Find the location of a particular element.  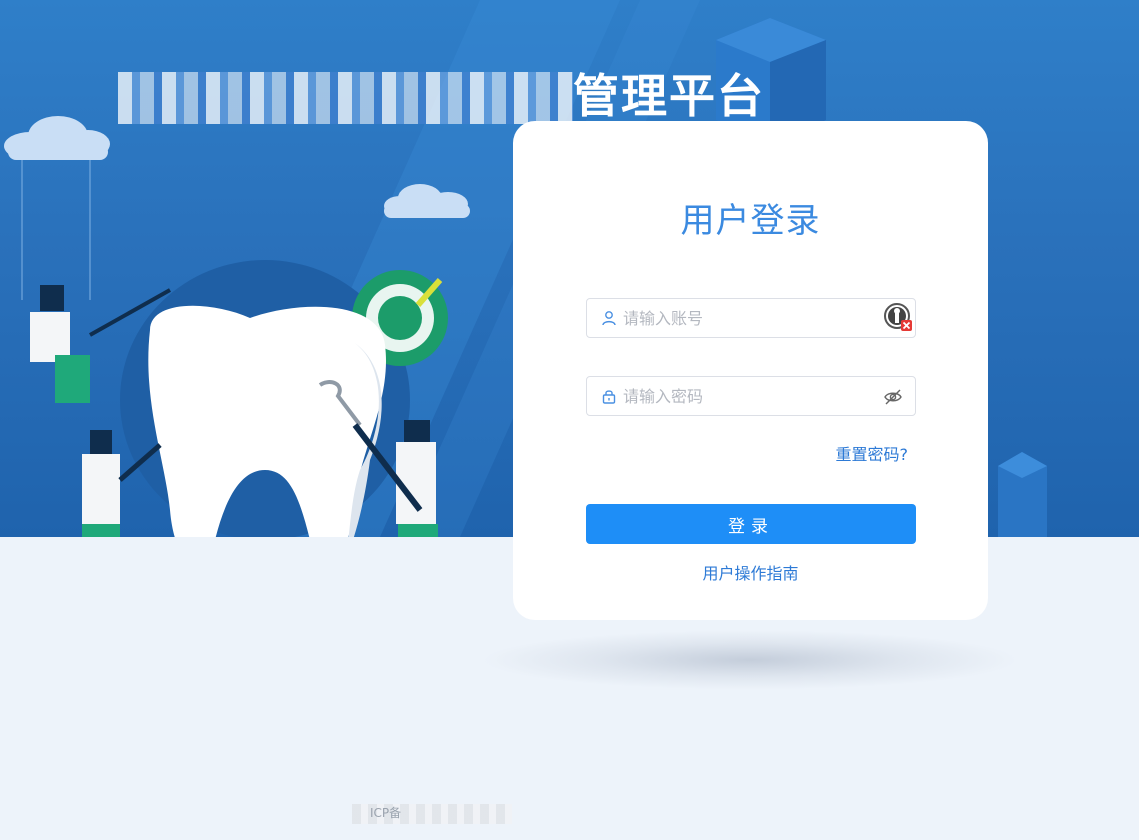

eye-off-icon is located at coordinates (893, 397).